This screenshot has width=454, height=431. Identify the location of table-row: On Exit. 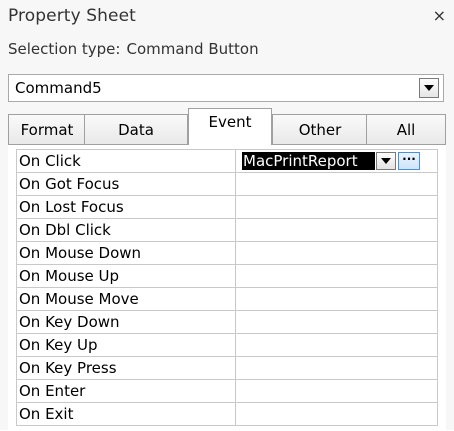
(227, 414).